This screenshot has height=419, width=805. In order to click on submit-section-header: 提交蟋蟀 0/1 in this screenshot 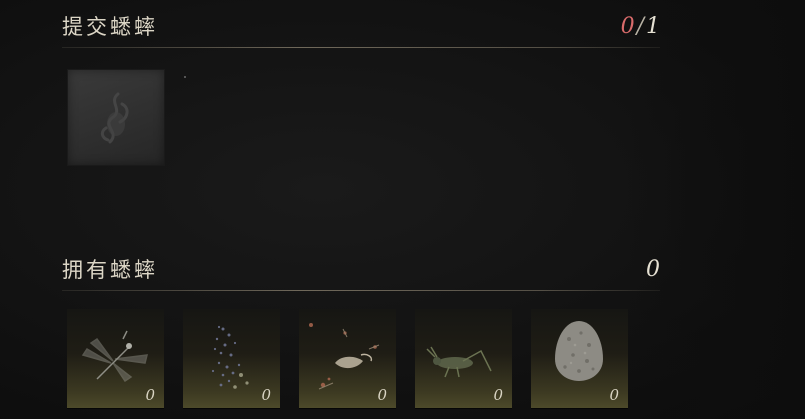, I will do `click(361, 26)`.